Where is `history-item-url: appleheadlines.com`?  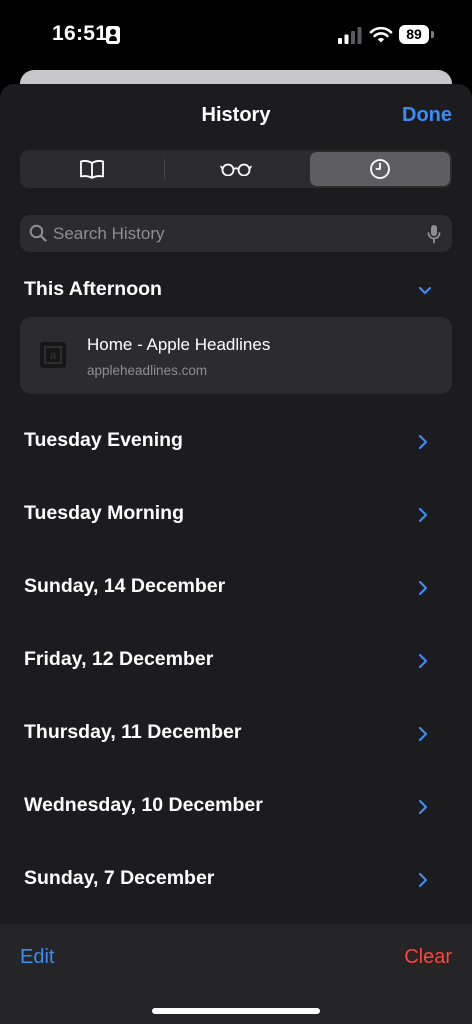
history-item-url: appleheadlines.com is located at coordinates (147, 370).